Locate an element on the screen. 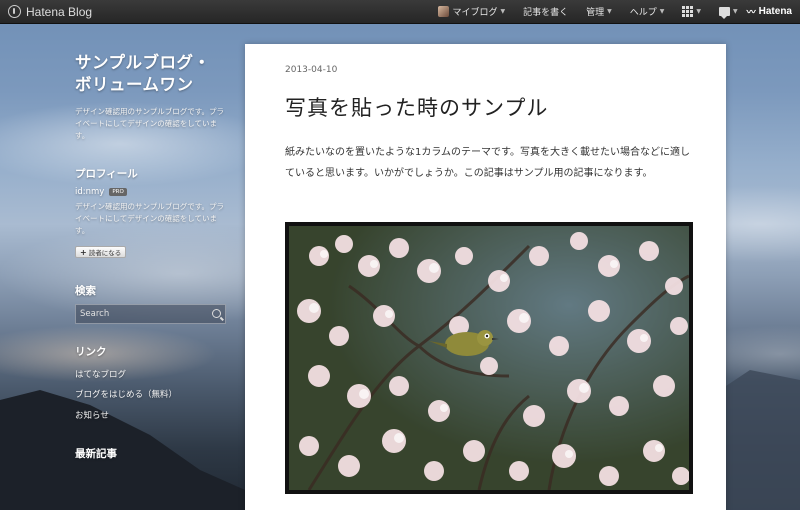  background-mountain-right is located at coordinates (760, 440).